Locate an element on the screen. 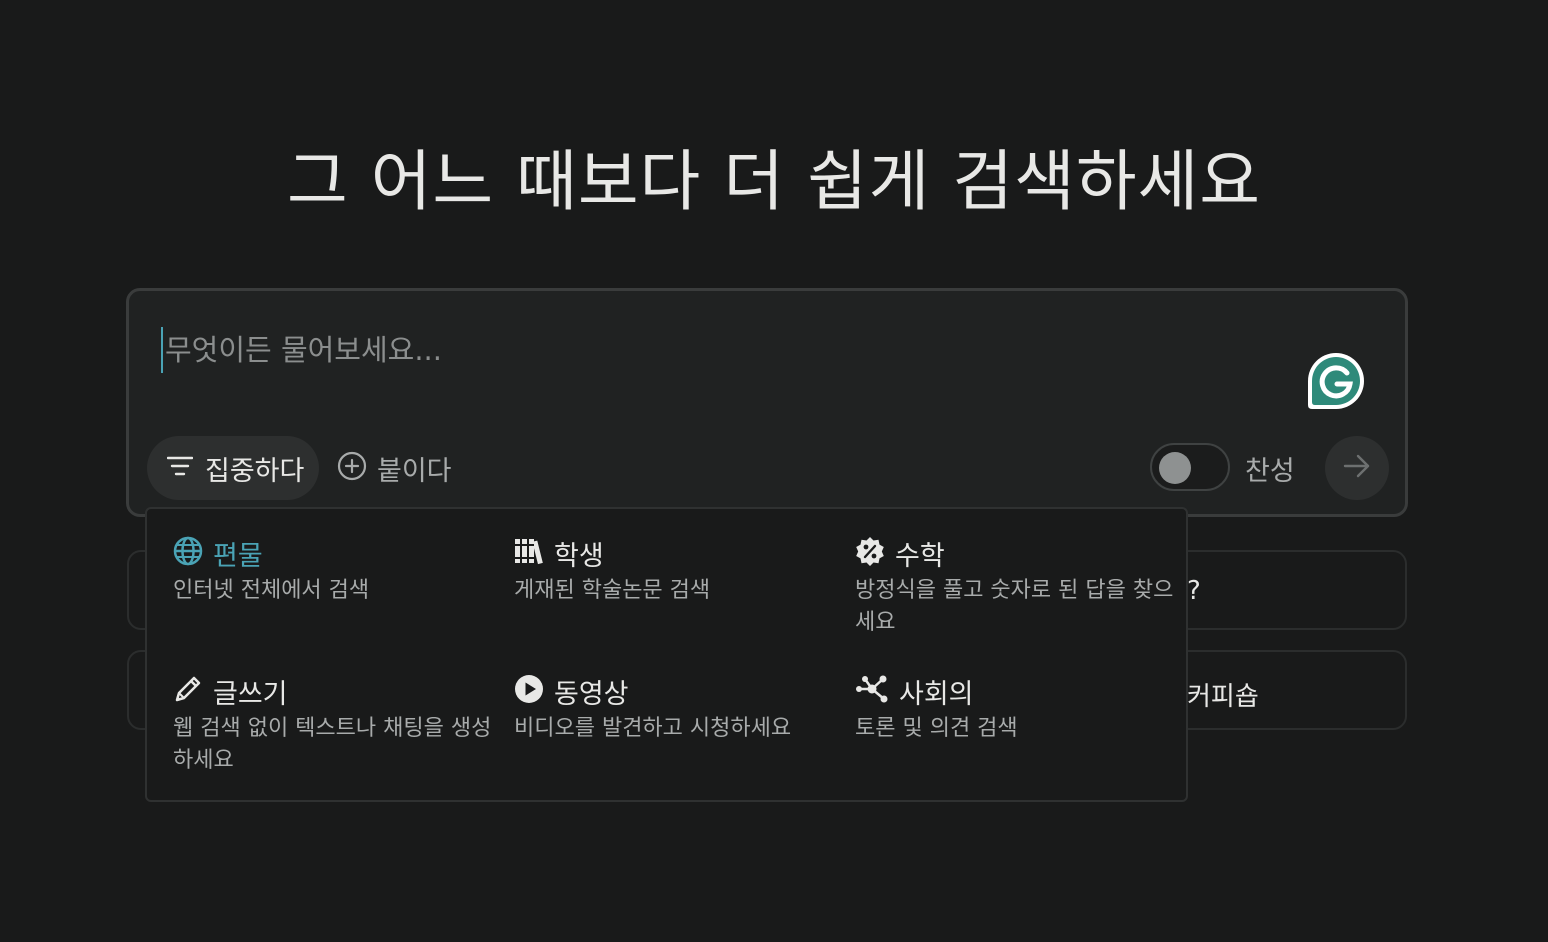 The image size is (1548, 942). focus-option-title: 글쓰기 is located at coordinates (250, 694).